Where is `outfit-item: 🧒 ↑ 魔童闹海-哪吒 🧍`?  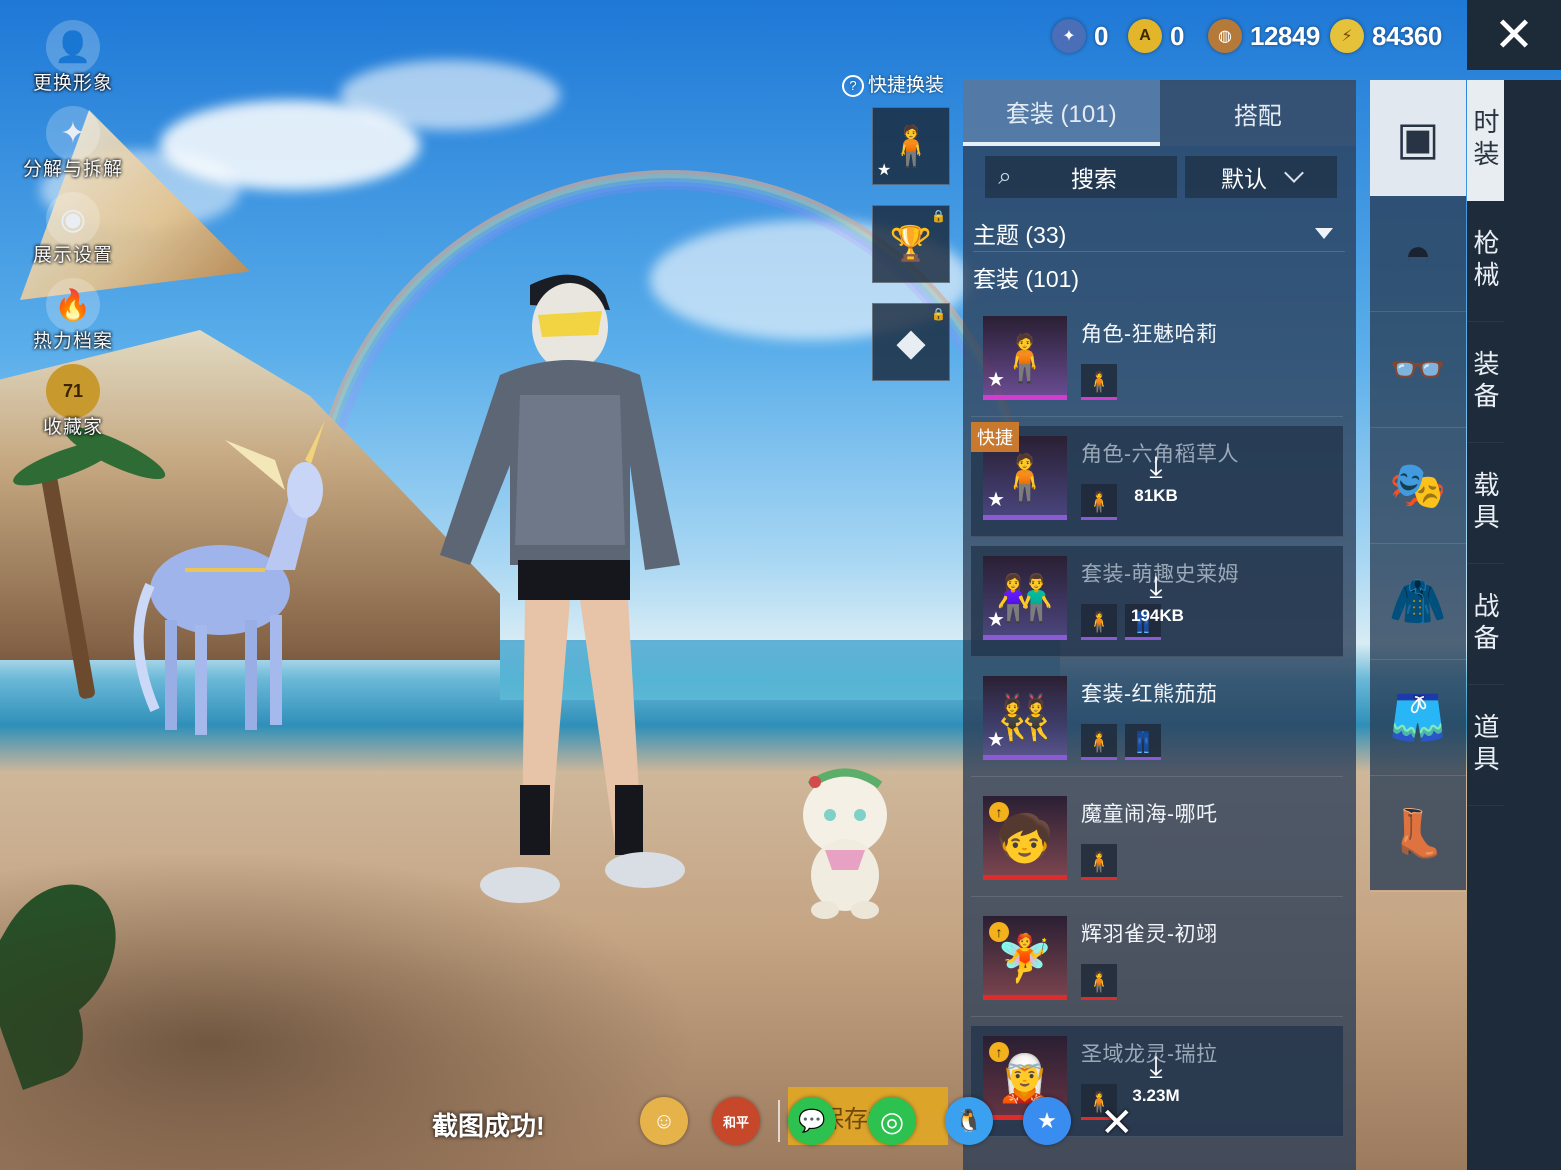 outfit-item: 🧒 ↑ 魔童闹海-哪吒 🧍 is located at coordinates (1157, 841).